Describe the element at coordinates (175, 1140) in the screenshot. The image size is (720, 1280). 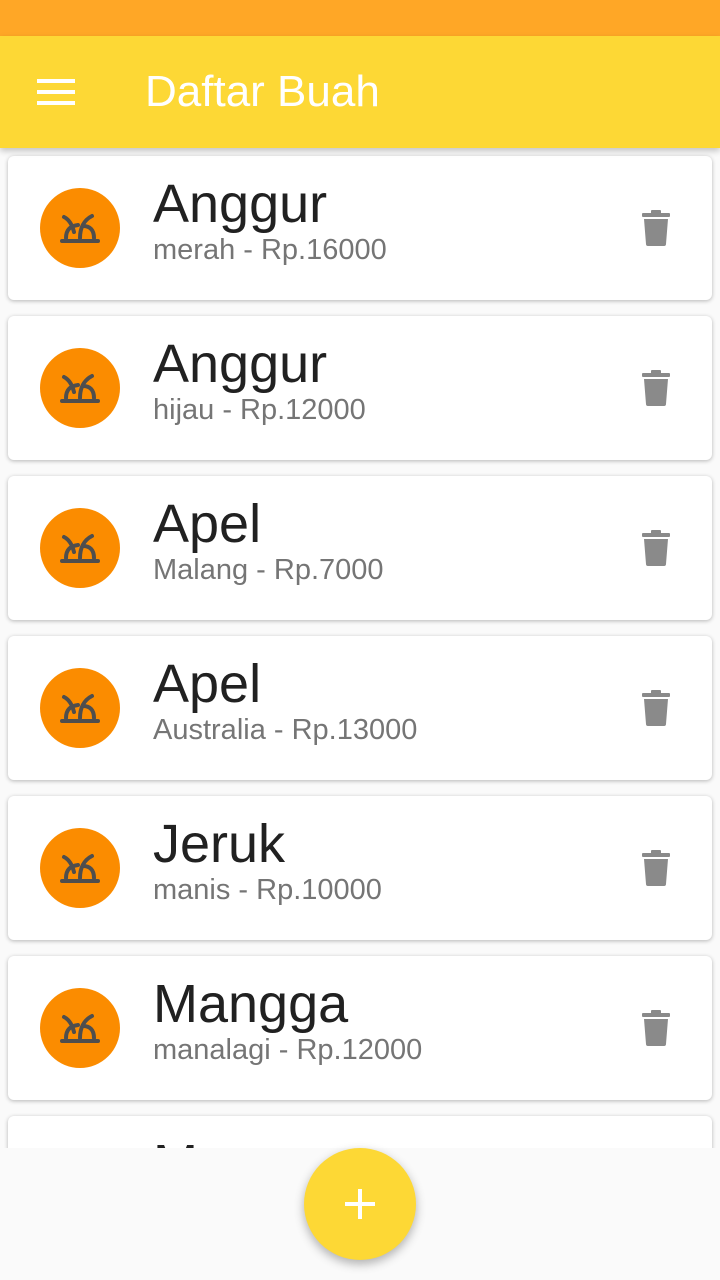
I see `fruit-name: M` at that location.